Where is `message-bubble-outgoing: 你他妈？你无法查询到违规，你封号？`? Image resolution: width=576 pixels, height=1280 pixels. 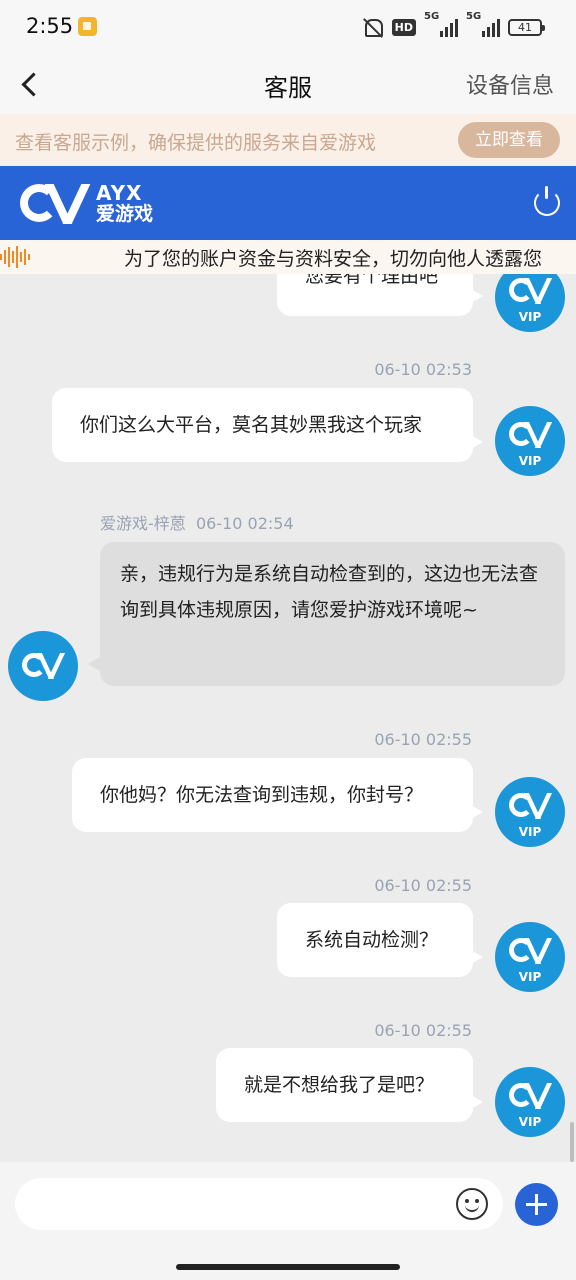
message-bubble-outgoing: 你他妈？你无法查询到违规，你封号？ is located at coordinates (277, 795).